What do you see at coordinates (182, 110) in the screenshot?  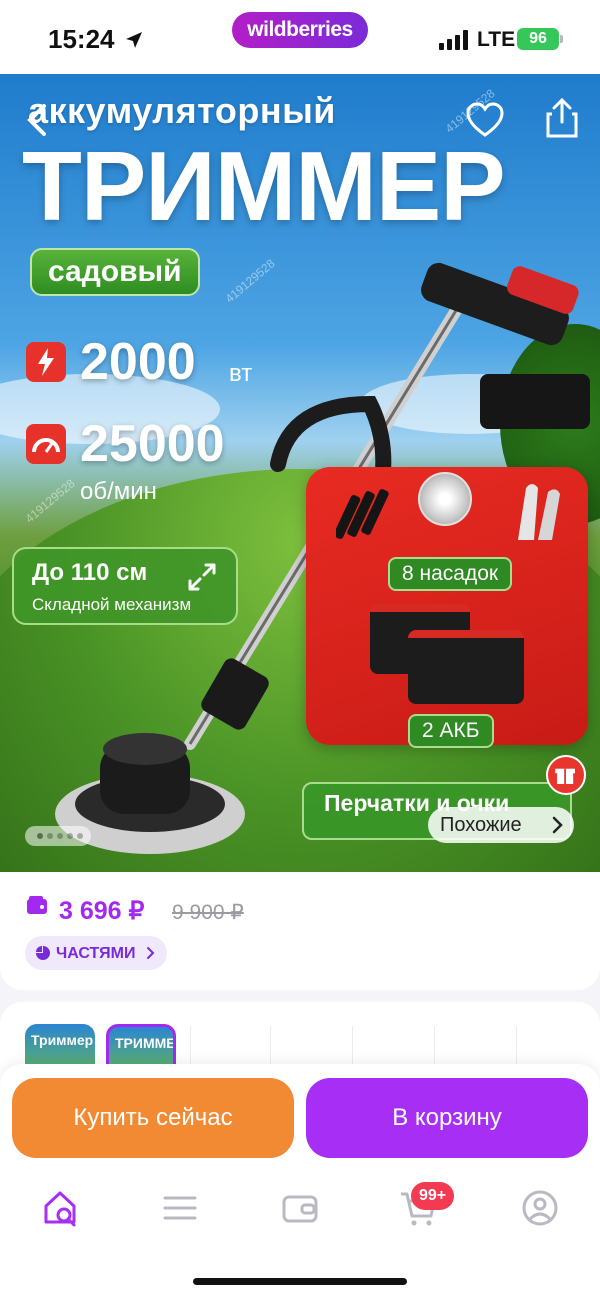 I see `hero-subtitle: аккумуляторный` at bounding box center [182, 110].